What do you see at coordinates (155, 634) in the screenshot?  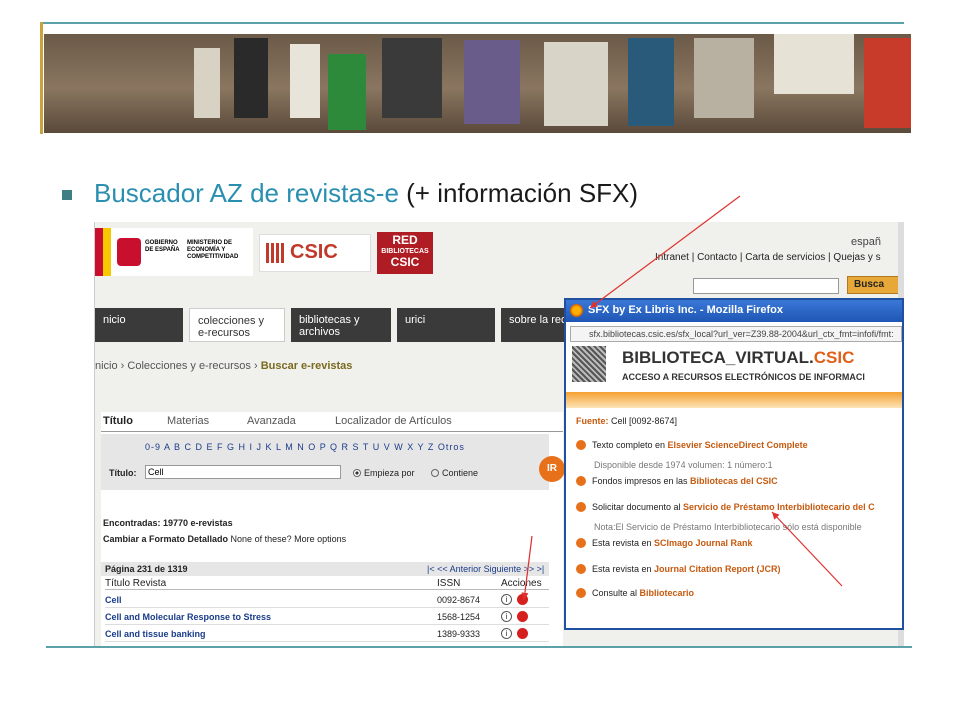 I see `journal-title-link: Cell and tissue banking` at bounding box center [155, 634].